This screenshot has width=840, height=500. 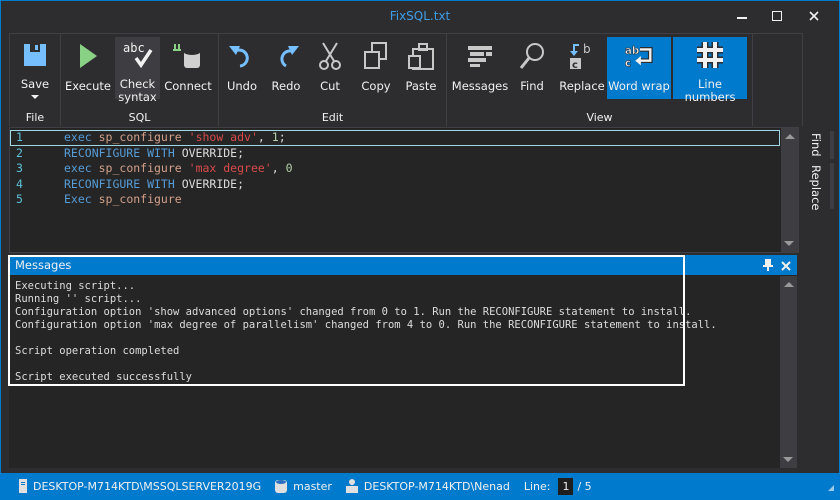 What do you see at coordinates (286, 86) in the screenshot?
I see `redo-label: Redo` at bounding box center [286, 86].